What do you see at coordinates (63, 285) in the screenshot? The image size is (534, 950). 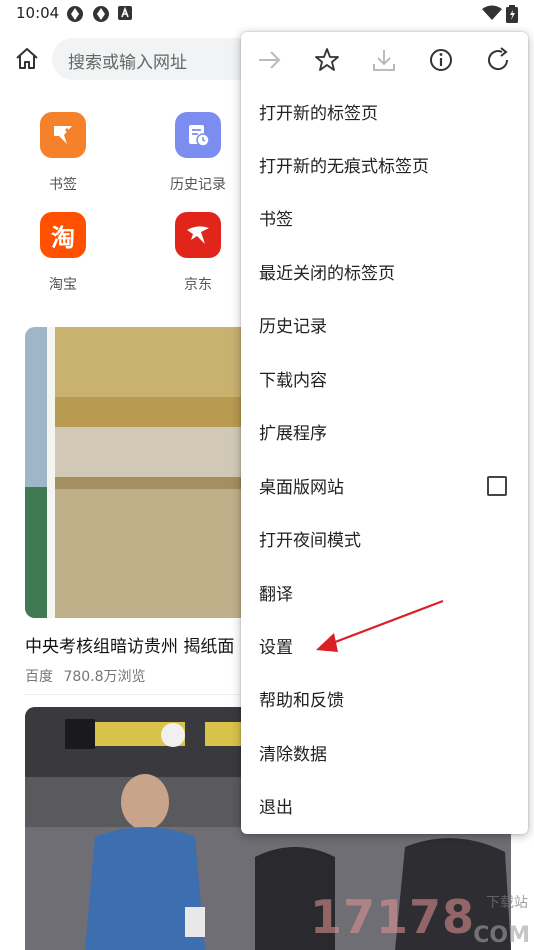 I see `shortcut-label: 淘宝` at bounding box center [63, 285].